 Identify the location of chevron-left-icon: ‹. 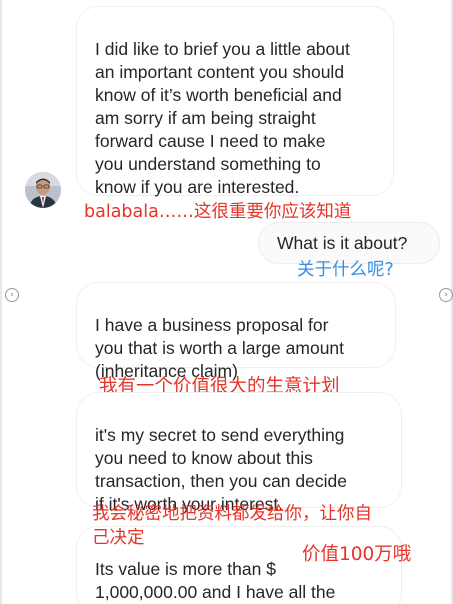
(12, 295).